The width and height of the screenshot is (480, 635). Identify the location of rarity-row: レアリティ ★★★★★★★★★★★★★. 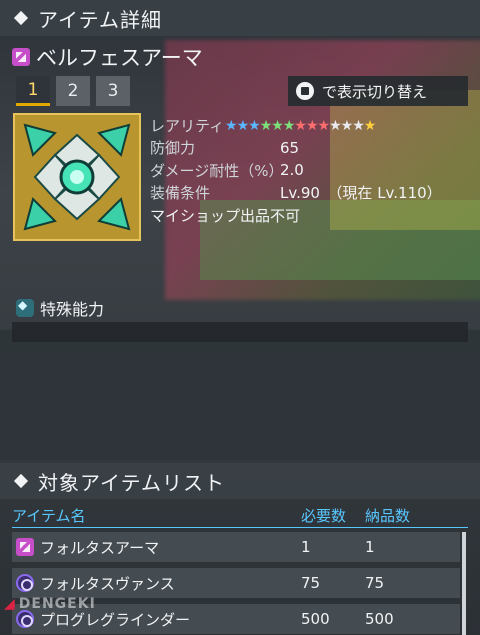
(310, 125).